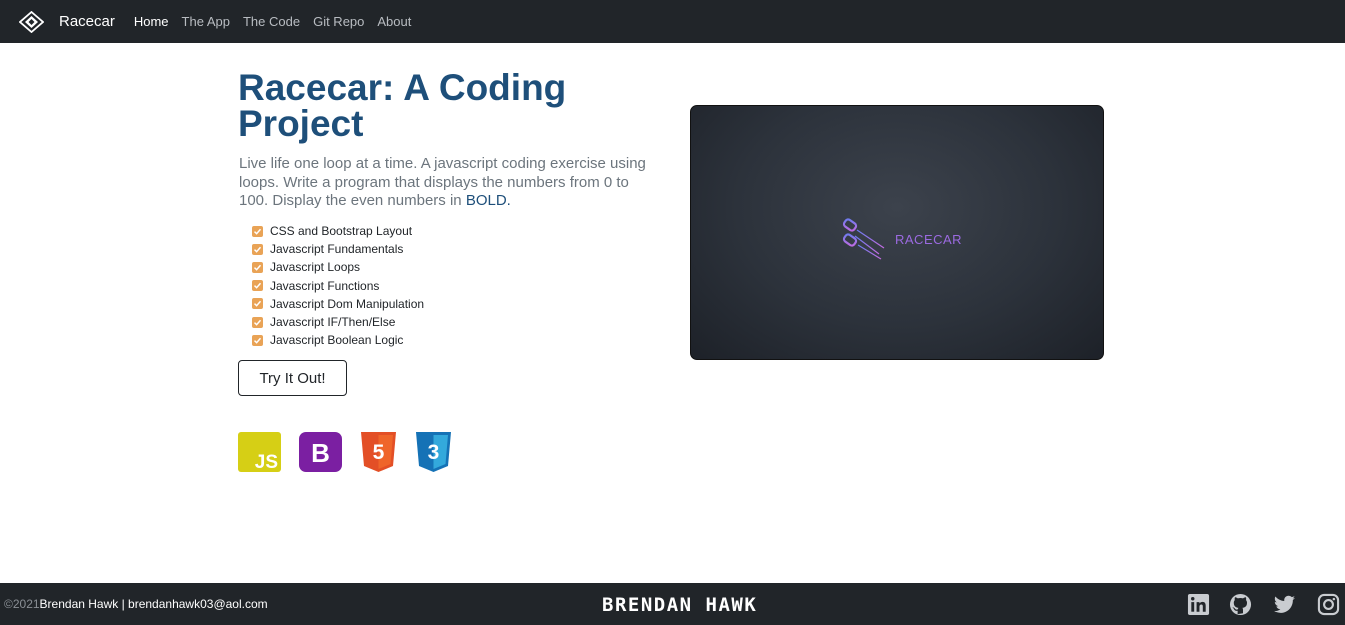  Describe the element at coordinates (292, 378) in the screenshot. I see `try-it-out-button: Try It Out!` at that location.